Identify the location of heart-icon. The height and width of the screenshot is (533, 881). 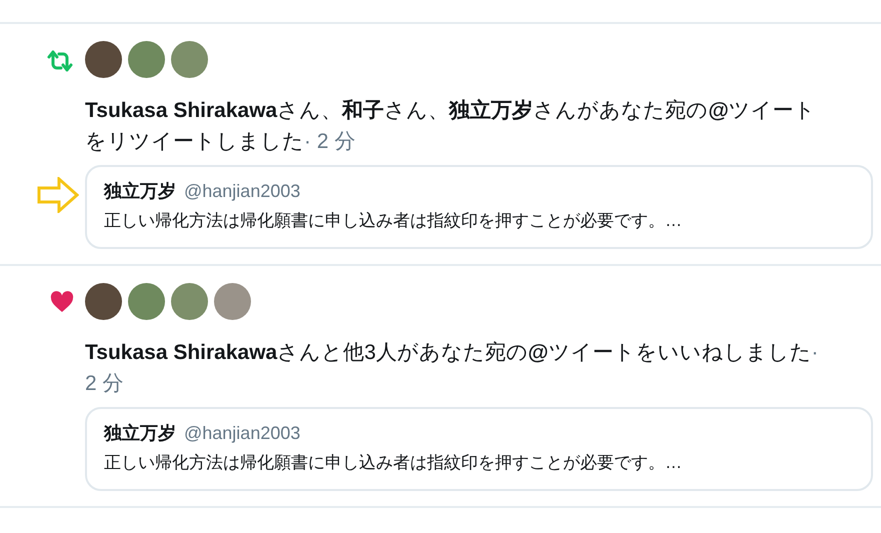
(62, 302).